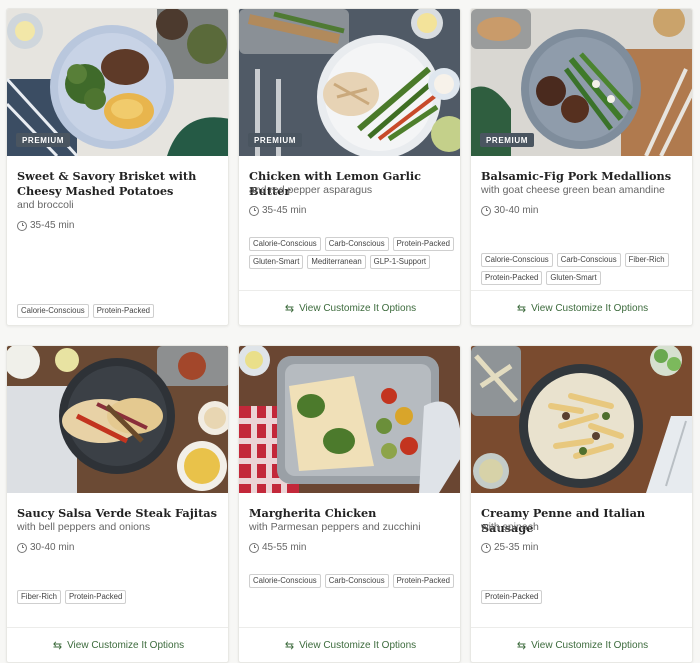 The height and width of the screenshot is (663, 700). What do you see at coordinates (336, 262) in the screenshot?
I see `diet-tag: Mediterranean` at bounding box center [336, 262].